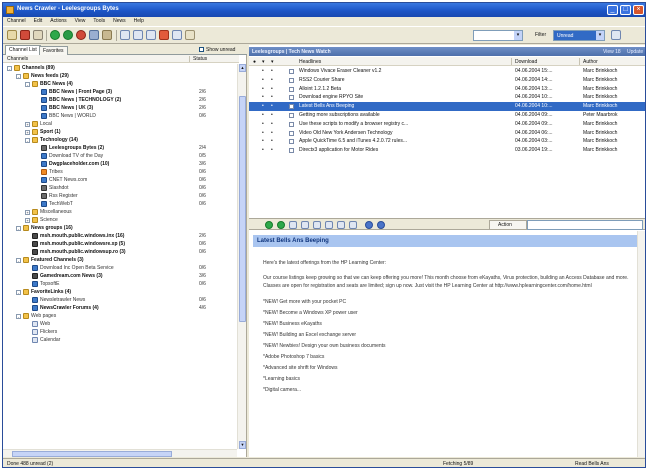 This screenshot has width=650, height=471. Describe the element at coordinates (55, 35) in the screenshot. I see `refresh-icon` at that location.